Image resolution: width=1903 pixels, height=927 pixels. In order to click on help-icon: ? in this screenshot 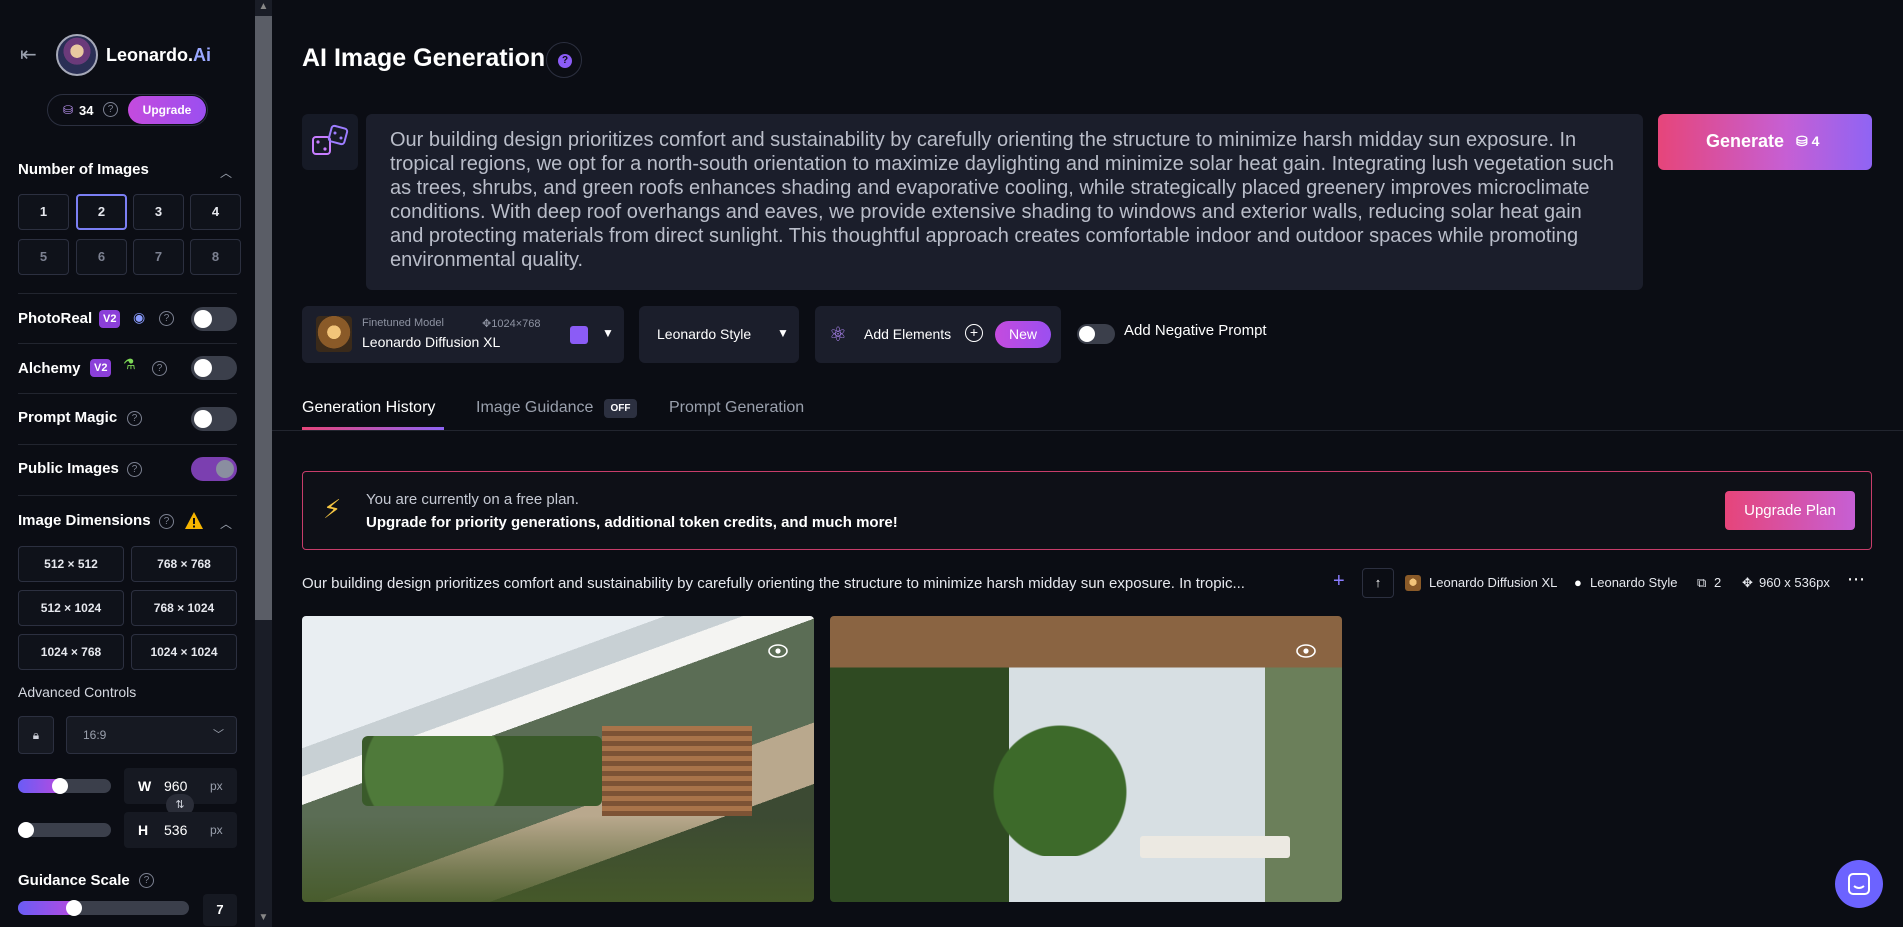, I will do `click(565, 61)`.